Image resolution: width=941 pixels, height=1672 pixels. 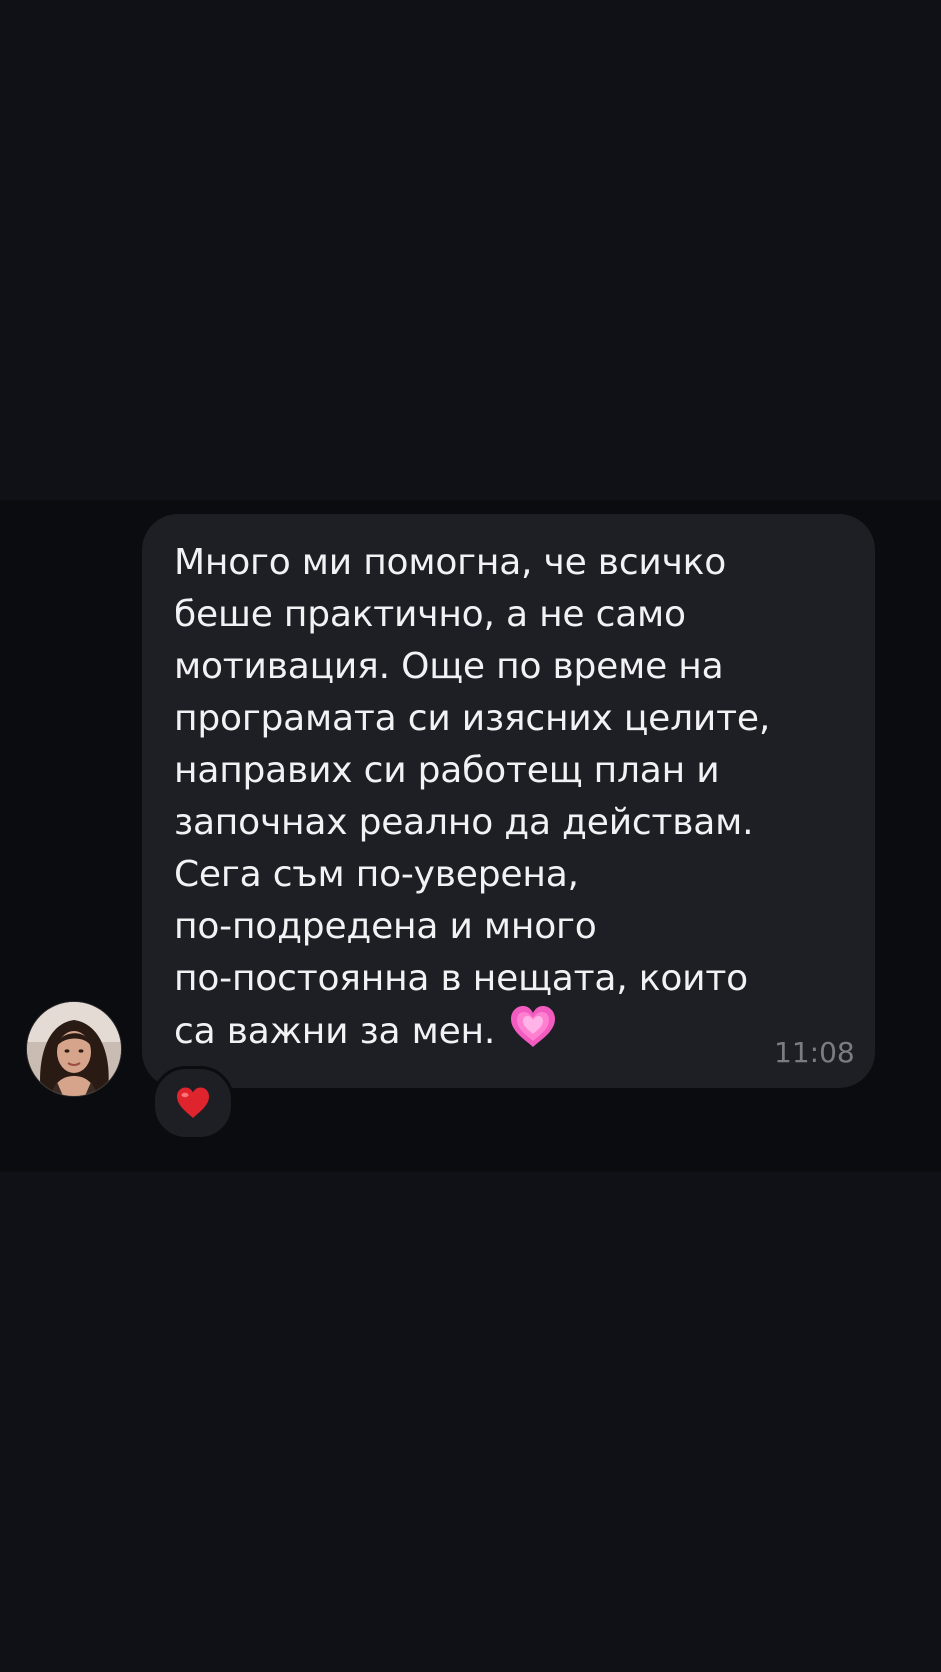 What do you see at coordinates (464, 822) in the screenshot?
I see `message-line-6: започнах реално да действам.` at bounding box center [464, 822].